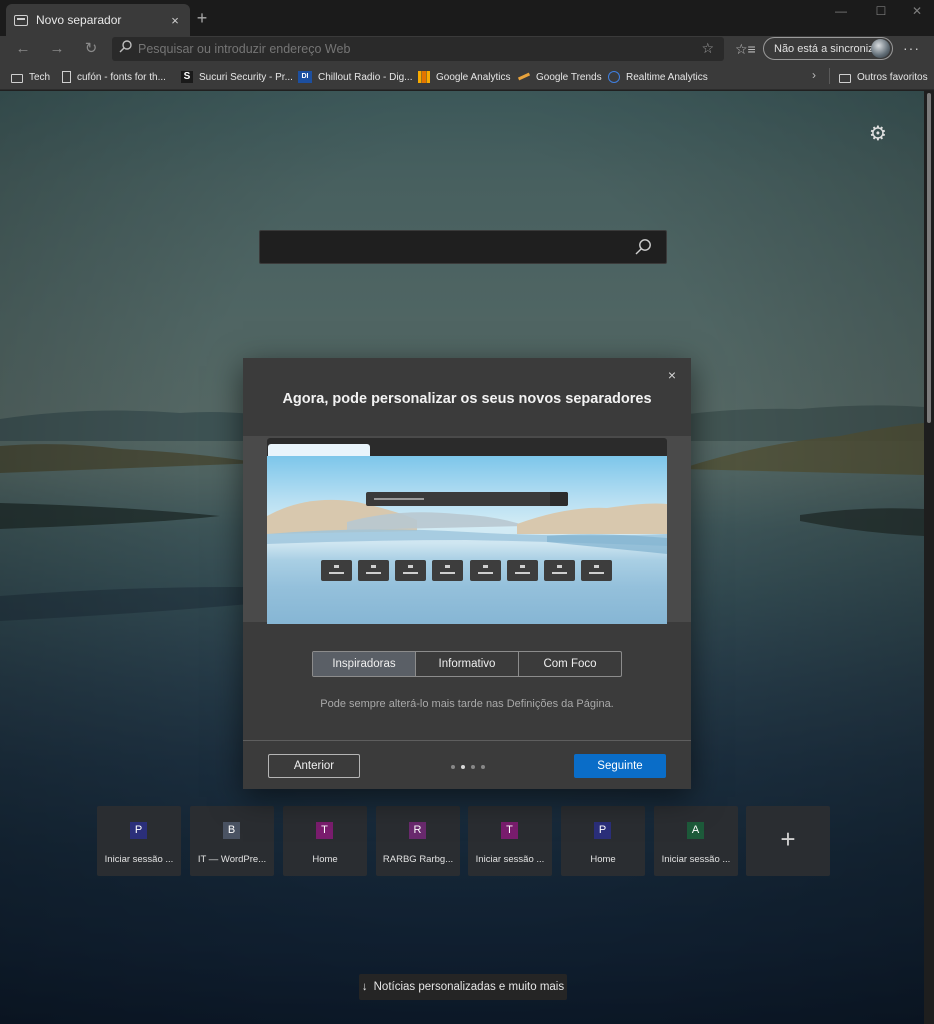  What do you see at coordinates (929, 557) in the screenshot?
I see `page-scrollbar` at bounding box center [929, 557].